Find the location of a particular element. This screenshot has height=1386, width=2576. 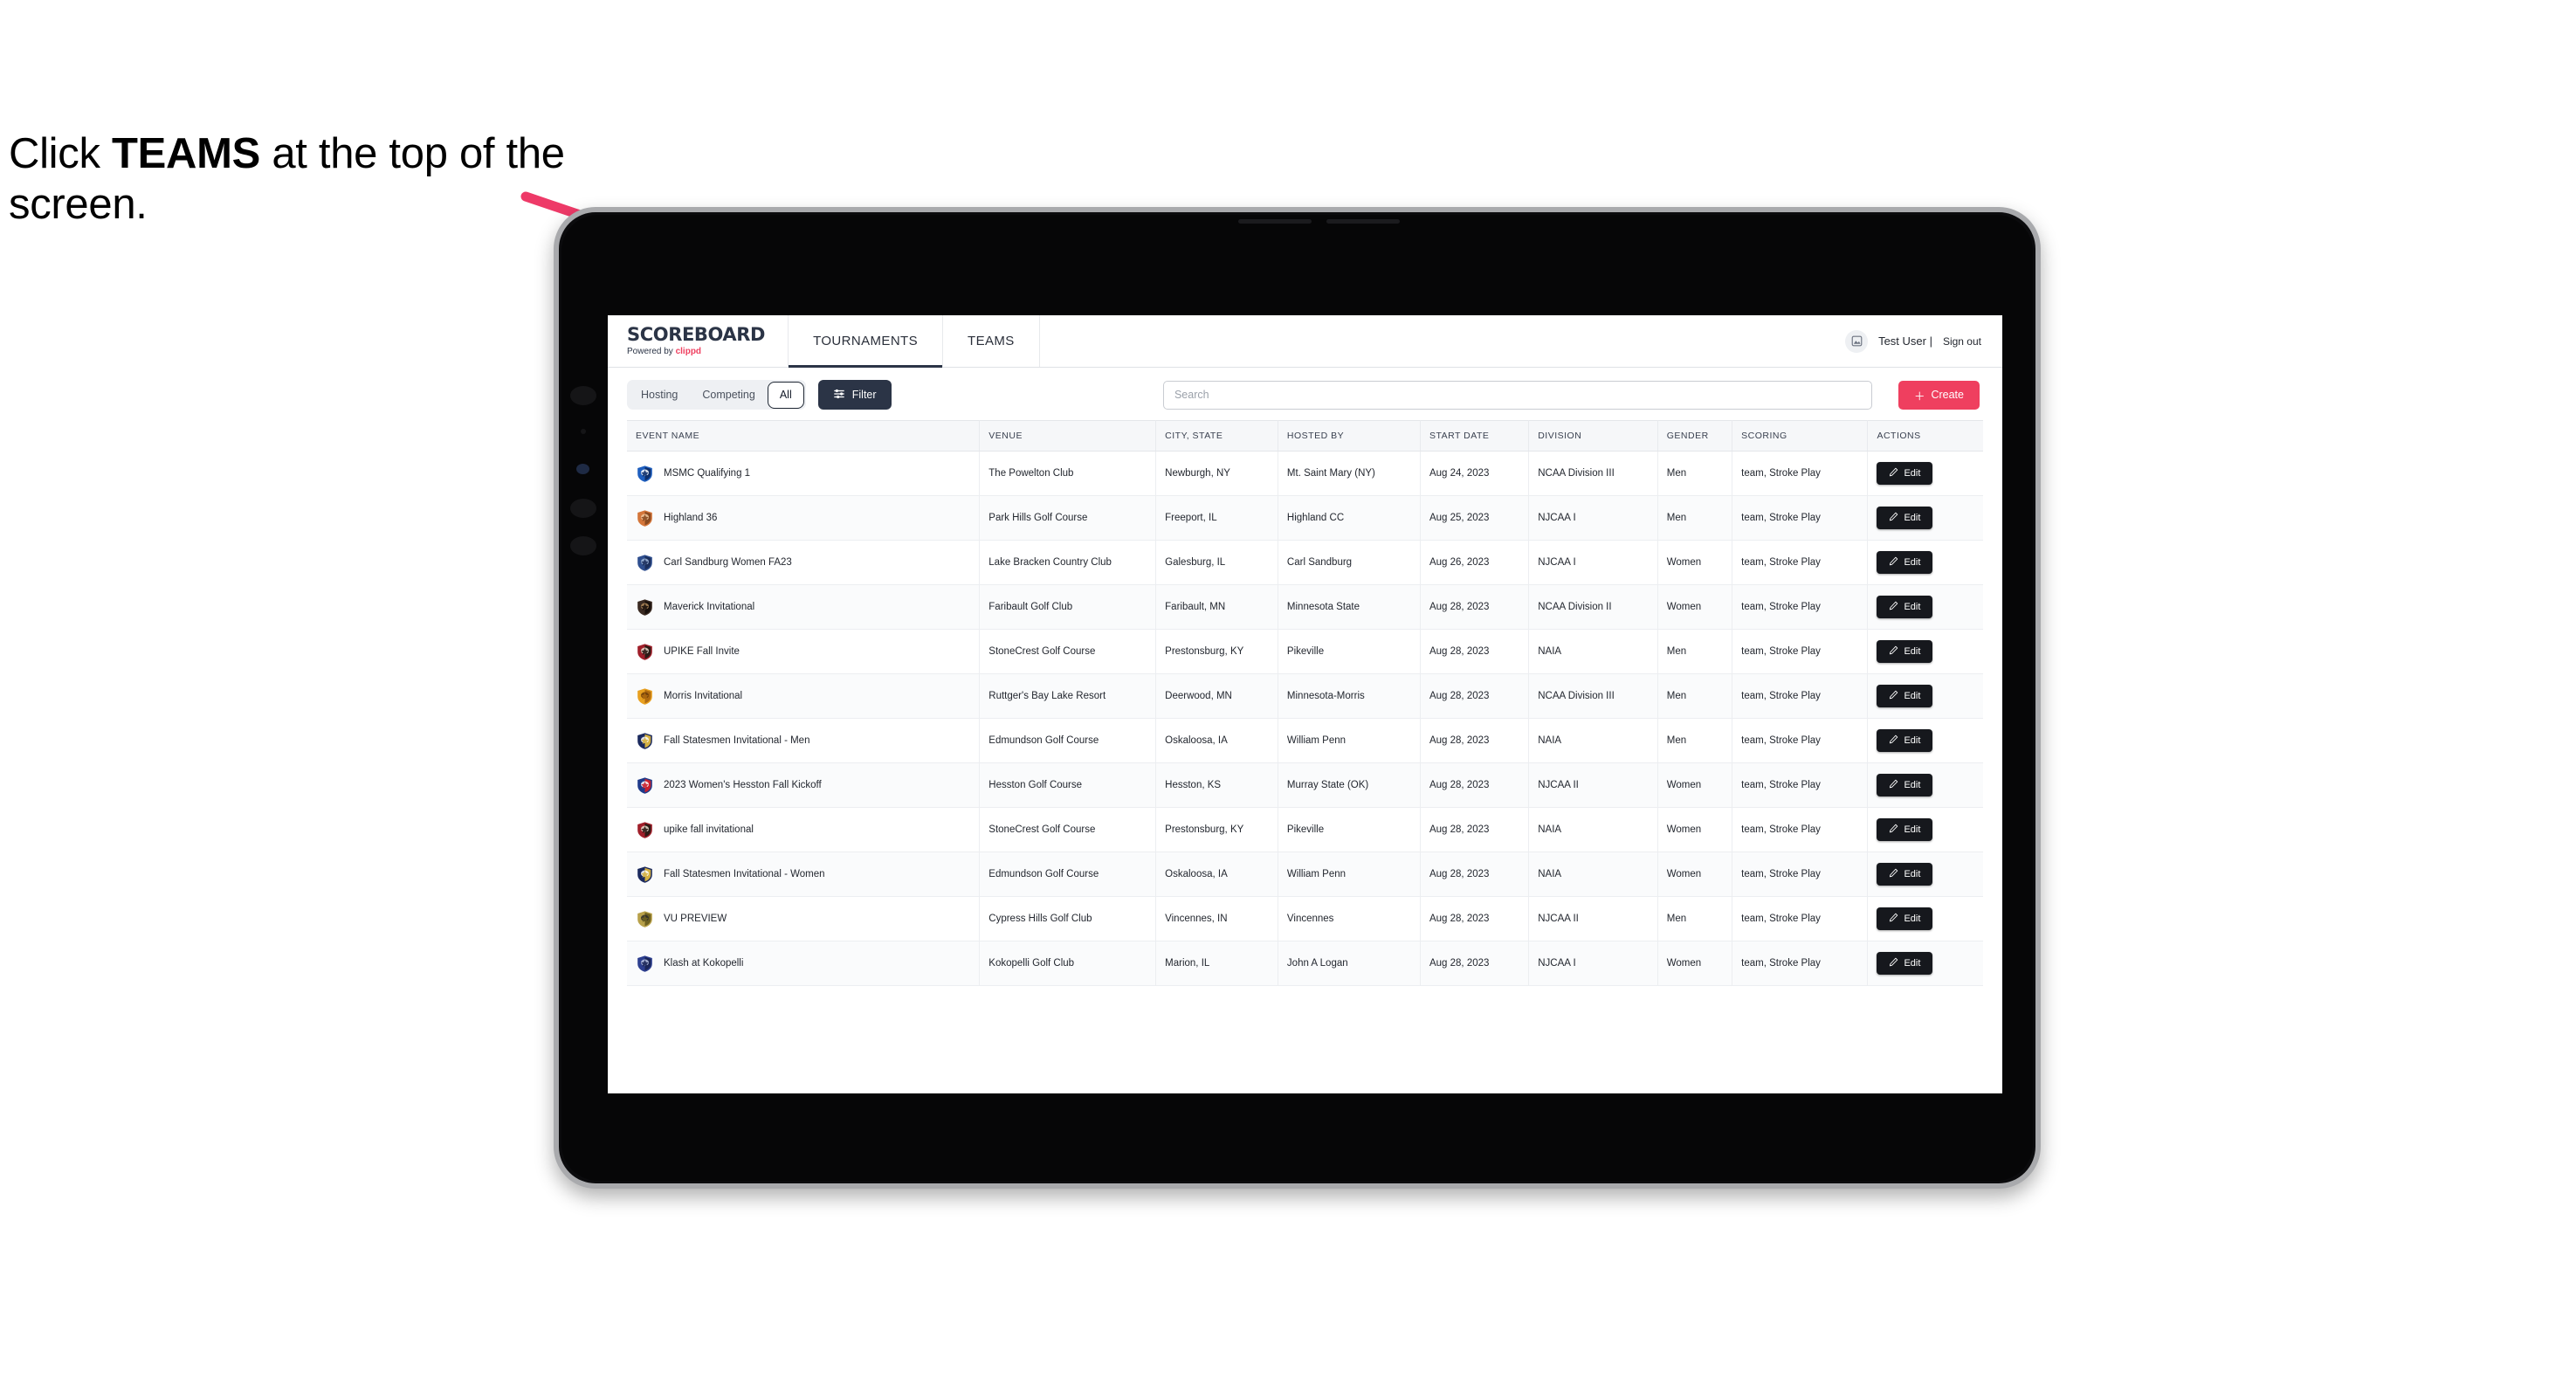

column-header-division: DIVISION is located at coordinates (1593, 436).